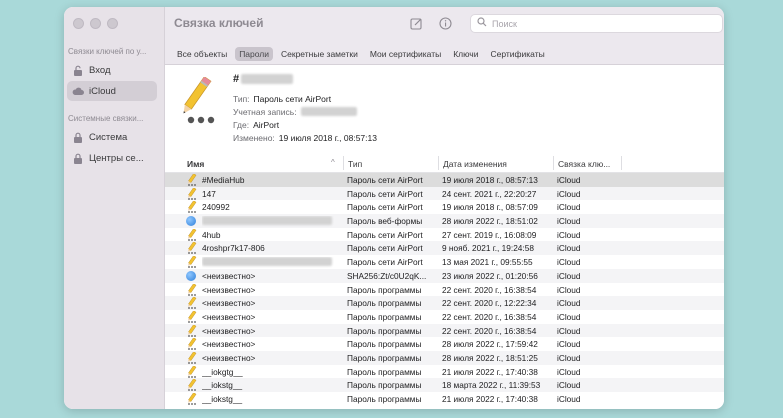  Describe the element at coordinates (216, 207) in the screenshot. I see `row-name: 240992` at that location.